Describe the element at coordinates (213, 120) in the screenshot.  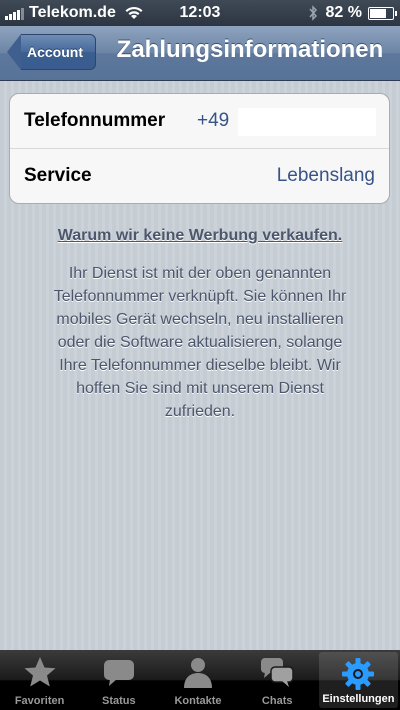
I see `phone-number-value: +49` at that location.